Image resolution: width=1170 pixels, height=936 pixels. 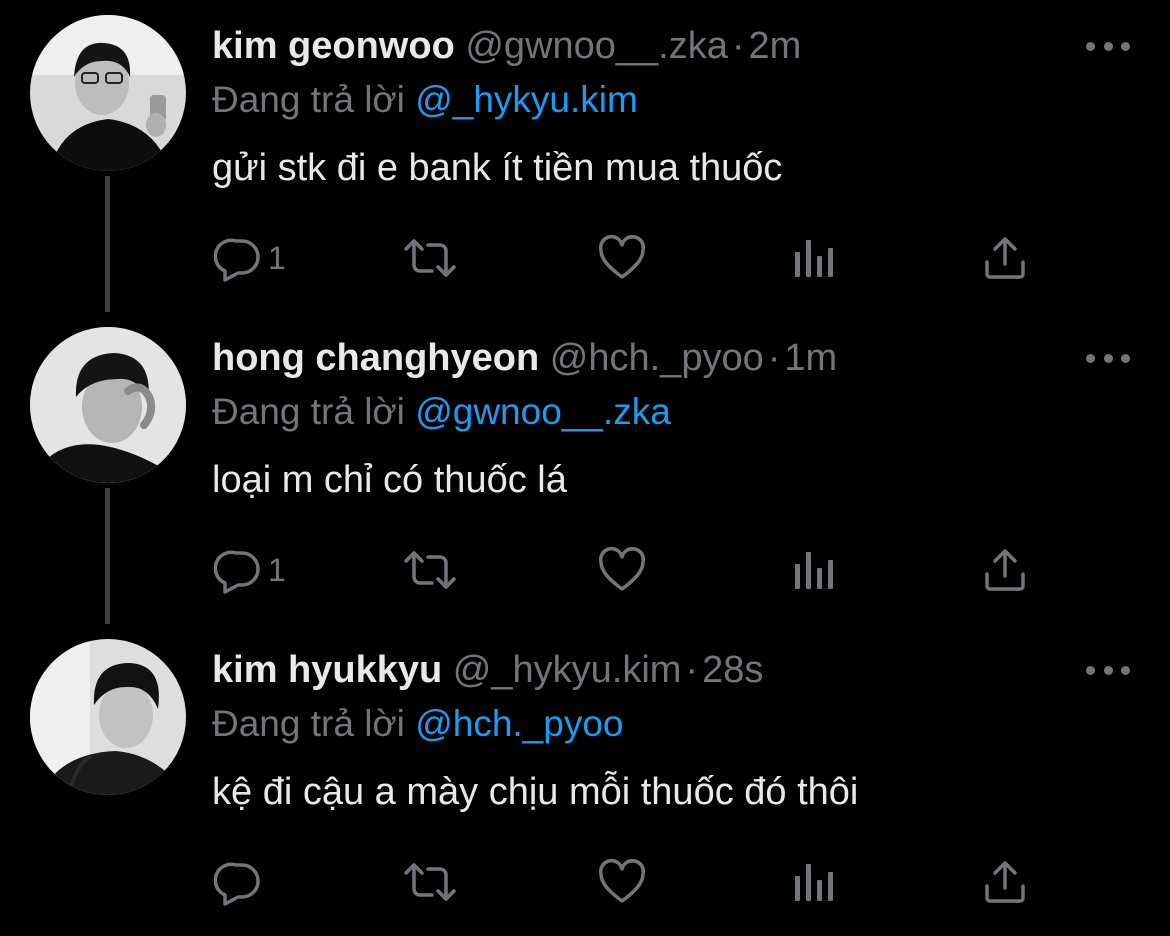 What do you see at coordinates (519, 723) in the screenshot?
I see `reply-mention-link: @hch._pyoo` at bounding box center [519, 723].